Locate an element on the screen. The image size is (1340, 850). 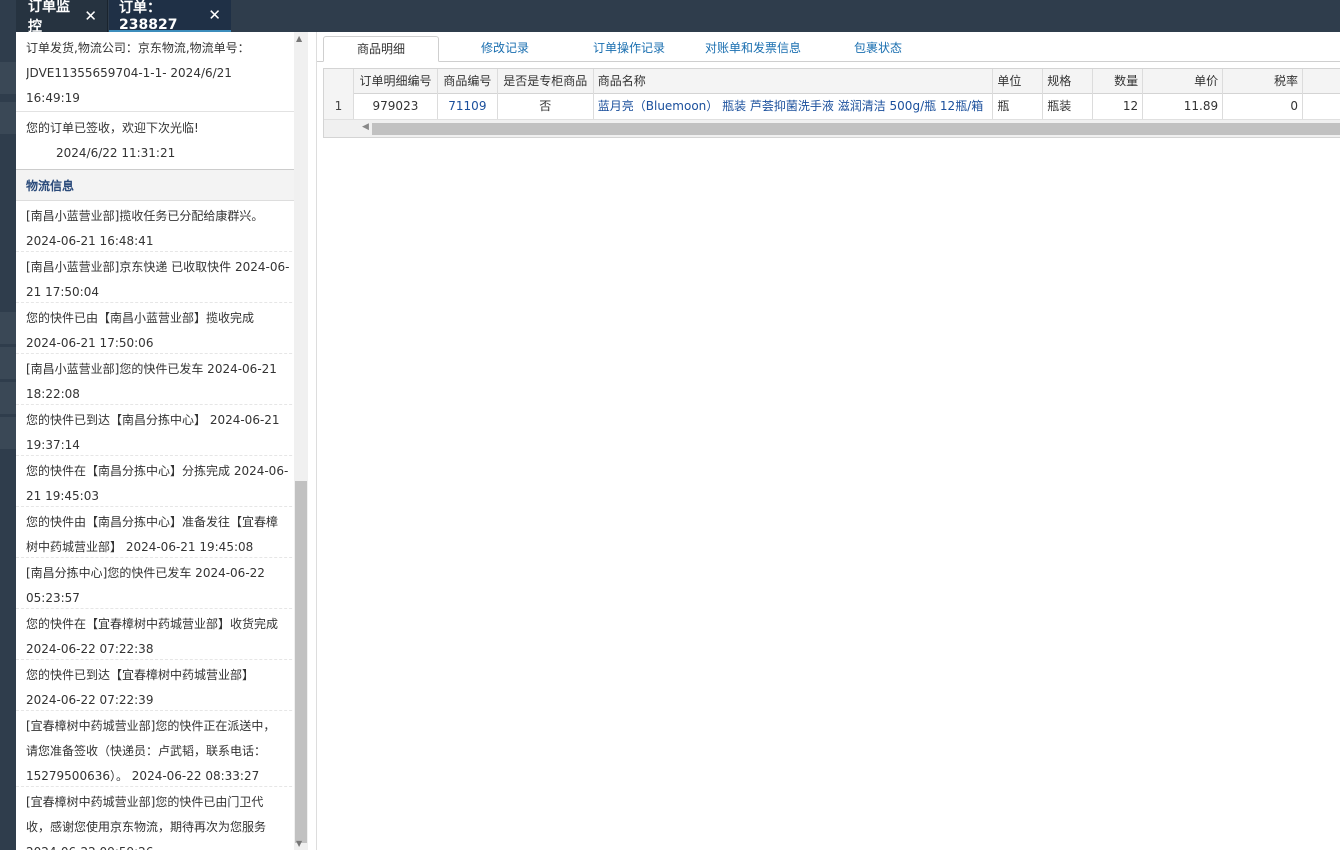
logistics-item-line: 您的快件已由【南昌小蓝营业部】揽收完成 is located at coordinates (140, 318).